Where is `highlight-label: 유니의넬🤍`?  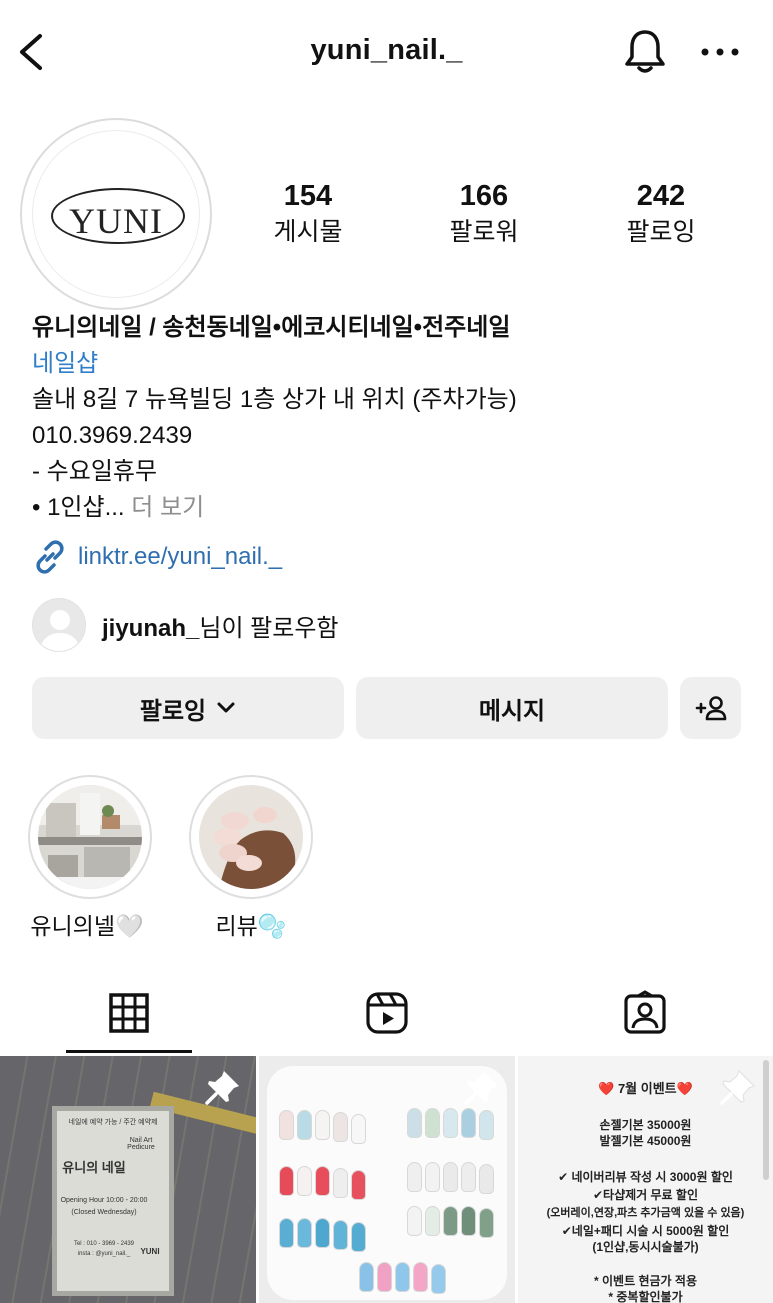
highlight-label: 유니의넬🤍 is located at coordinates (87, 926).